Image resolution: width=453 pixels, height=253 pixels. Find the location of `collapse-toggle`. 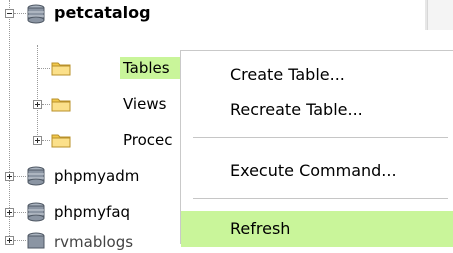

collapse-toggle is located at coordinates (9, 13).